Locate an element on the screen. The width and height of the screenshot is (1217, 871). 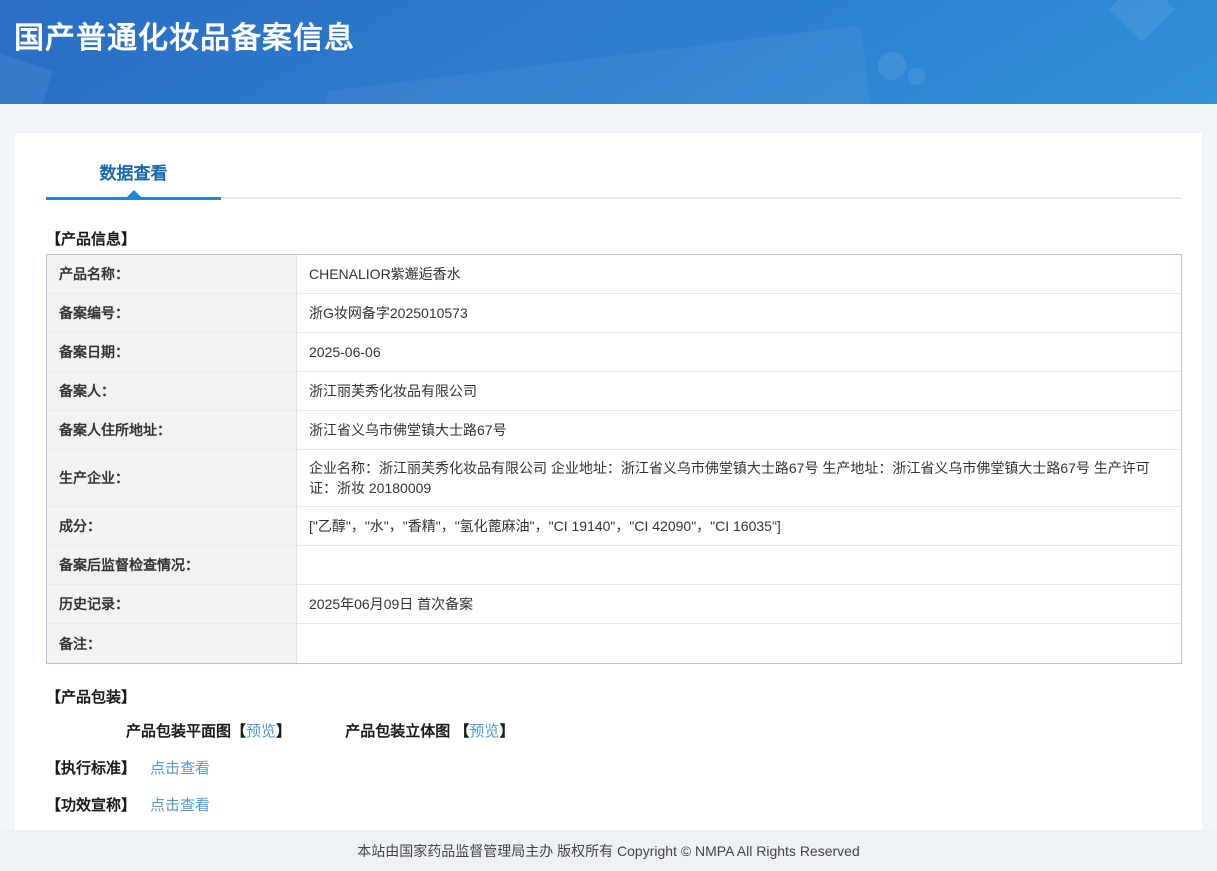
section-title-product-info: 【产品信息】 is located at coordinates (91, 239).